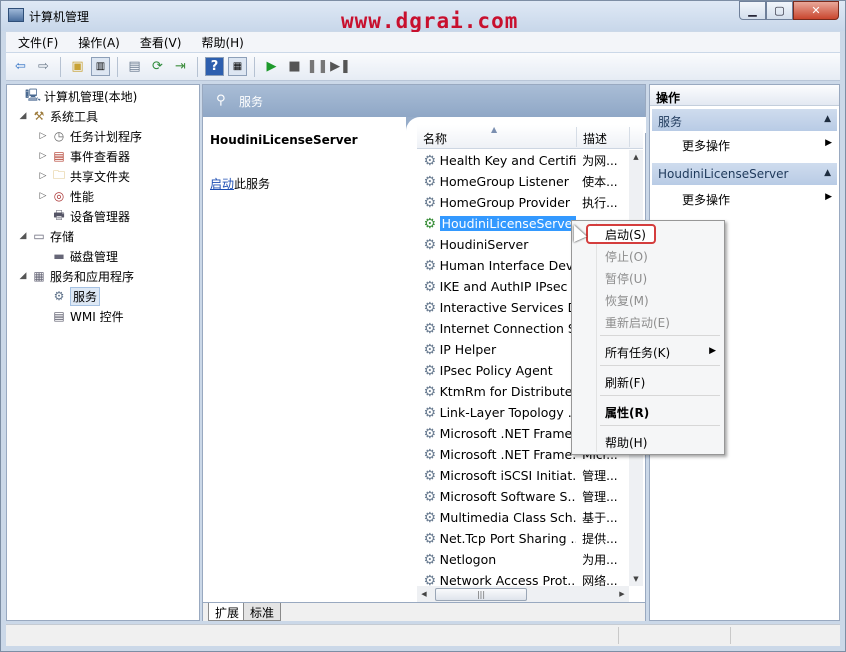 The width and height of the screenshot is (846, 652). I want to click on tree-item-shared-folders: ▷ 🗀 共享文件夹, so click(83, 176).